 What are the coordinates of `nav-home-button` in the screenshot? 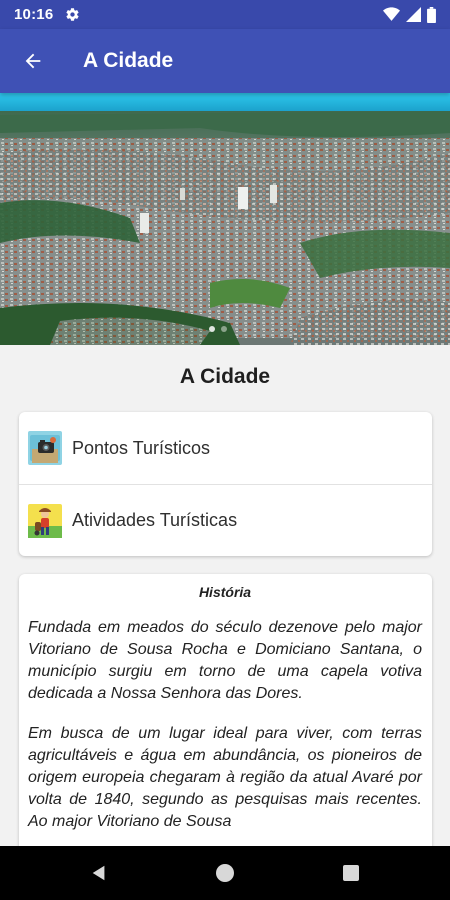 It's located at (225, 873).